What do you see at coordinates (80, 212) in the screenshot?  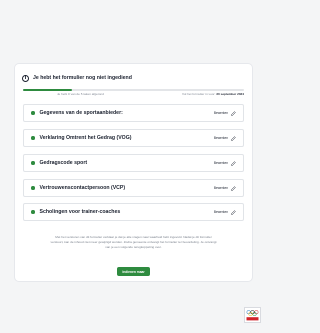 I see `section-label: Scholingen voor trainer-coaches` at bounding box center [80, 212].